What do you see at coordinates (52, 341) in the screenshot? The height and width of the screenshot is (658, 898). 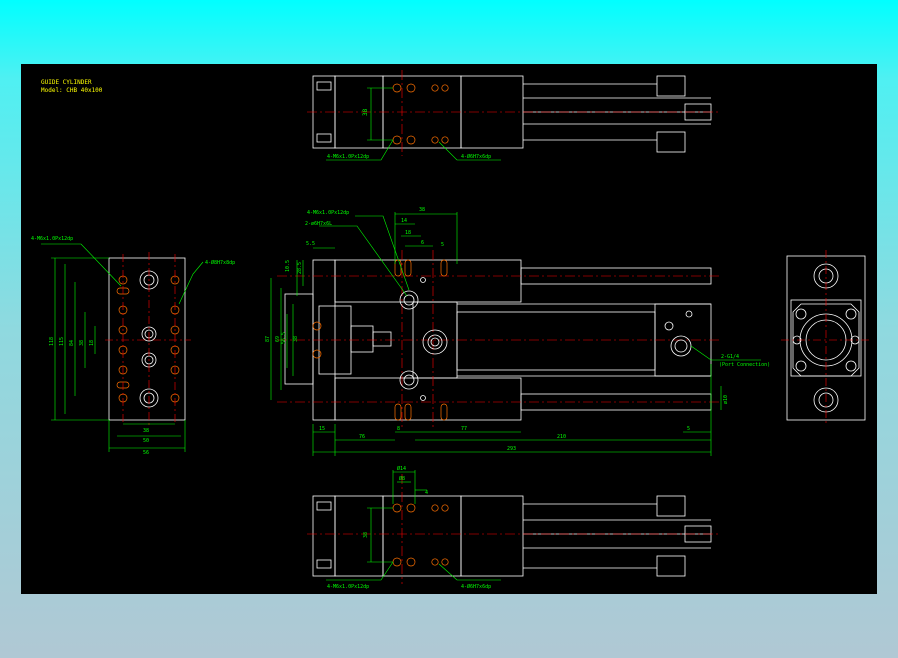 I see `left-dim-118: 118` at bounding box center [52, 341].